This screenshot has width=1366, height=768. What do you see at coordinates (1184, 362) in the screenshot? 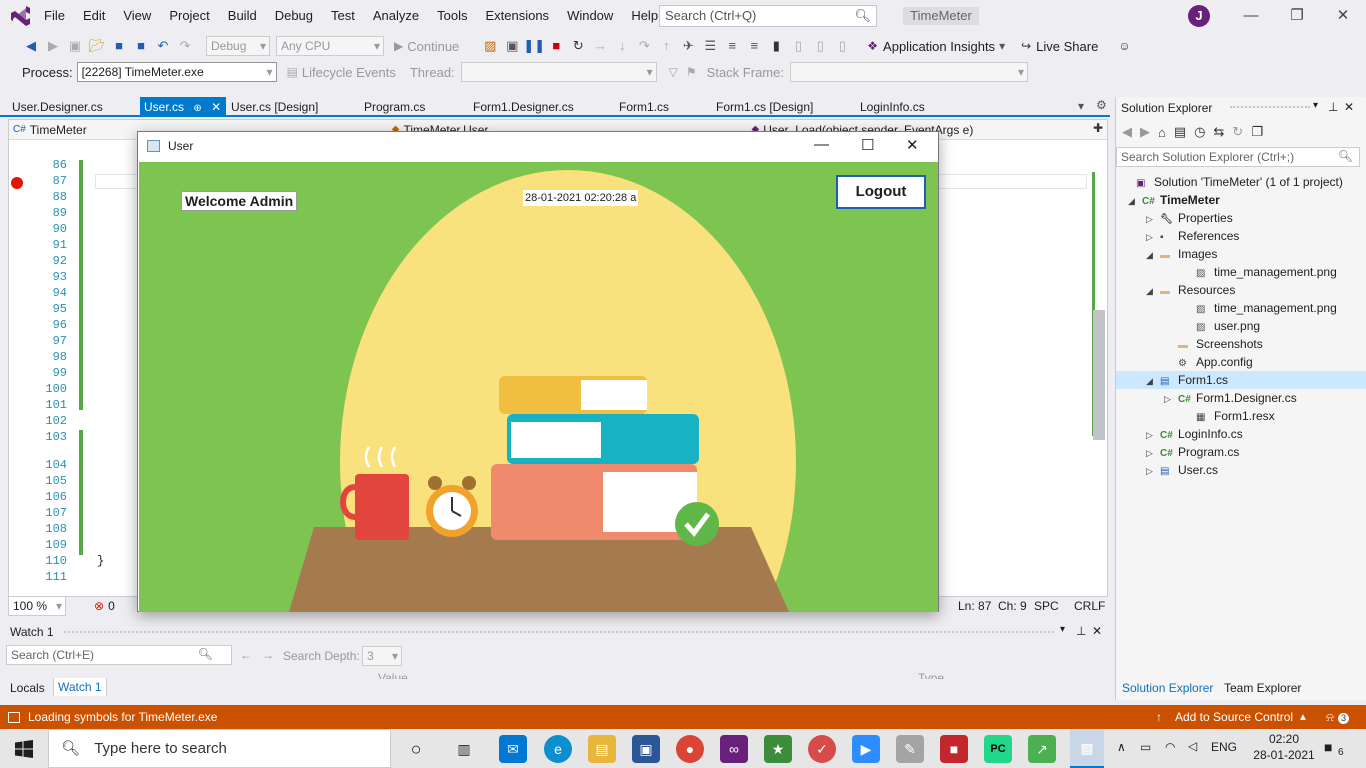
I see `tree-item: ⚙ App.config` at bounding box center [1184, 362].